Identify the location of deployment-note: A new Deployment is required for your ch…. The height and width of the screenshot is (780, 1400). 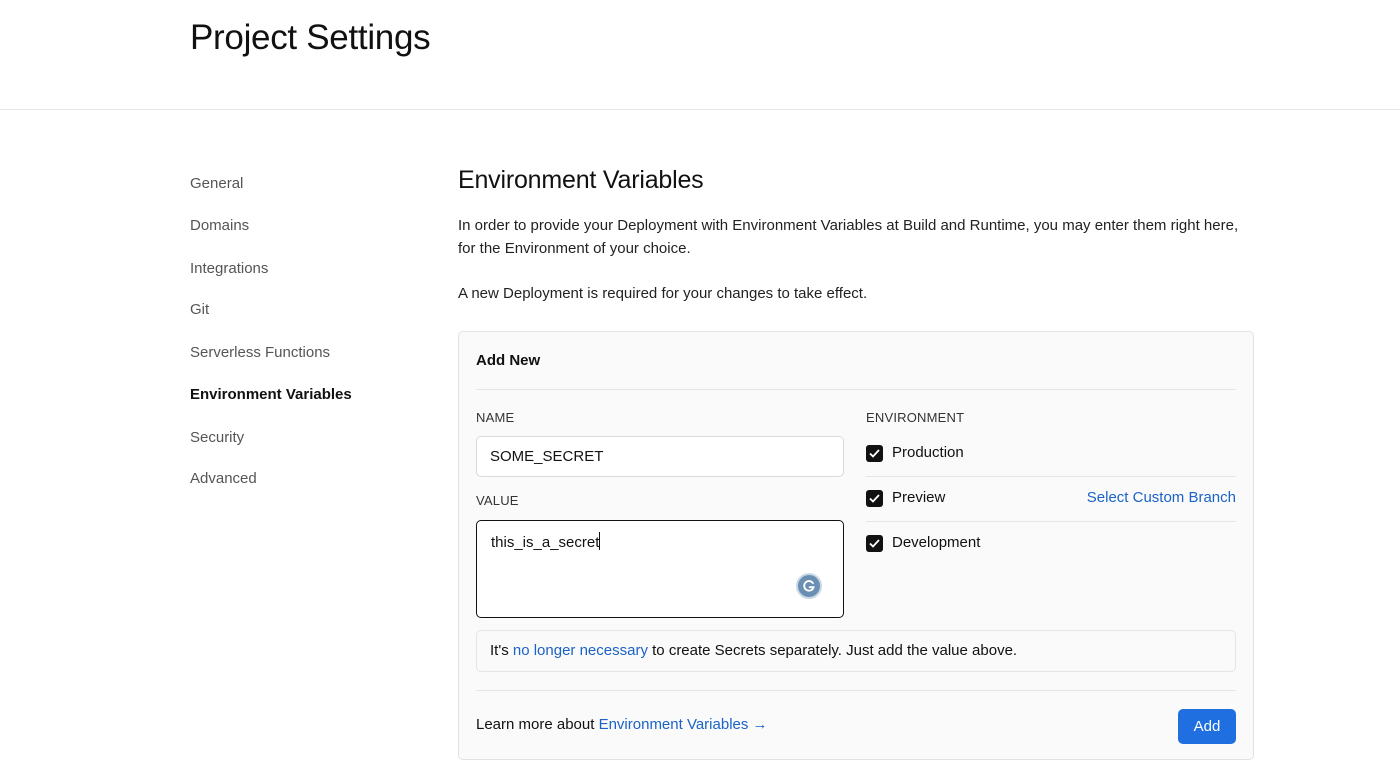
(663, 293).